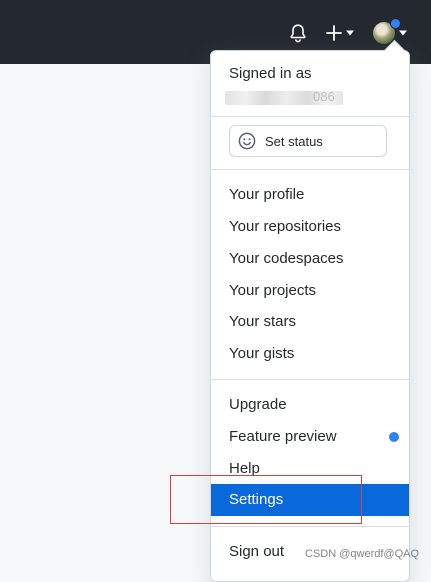  Describe the element at coordinates (310, 291) in the screenshot. I see `menu-item-your-projects: Your projects` at that location.